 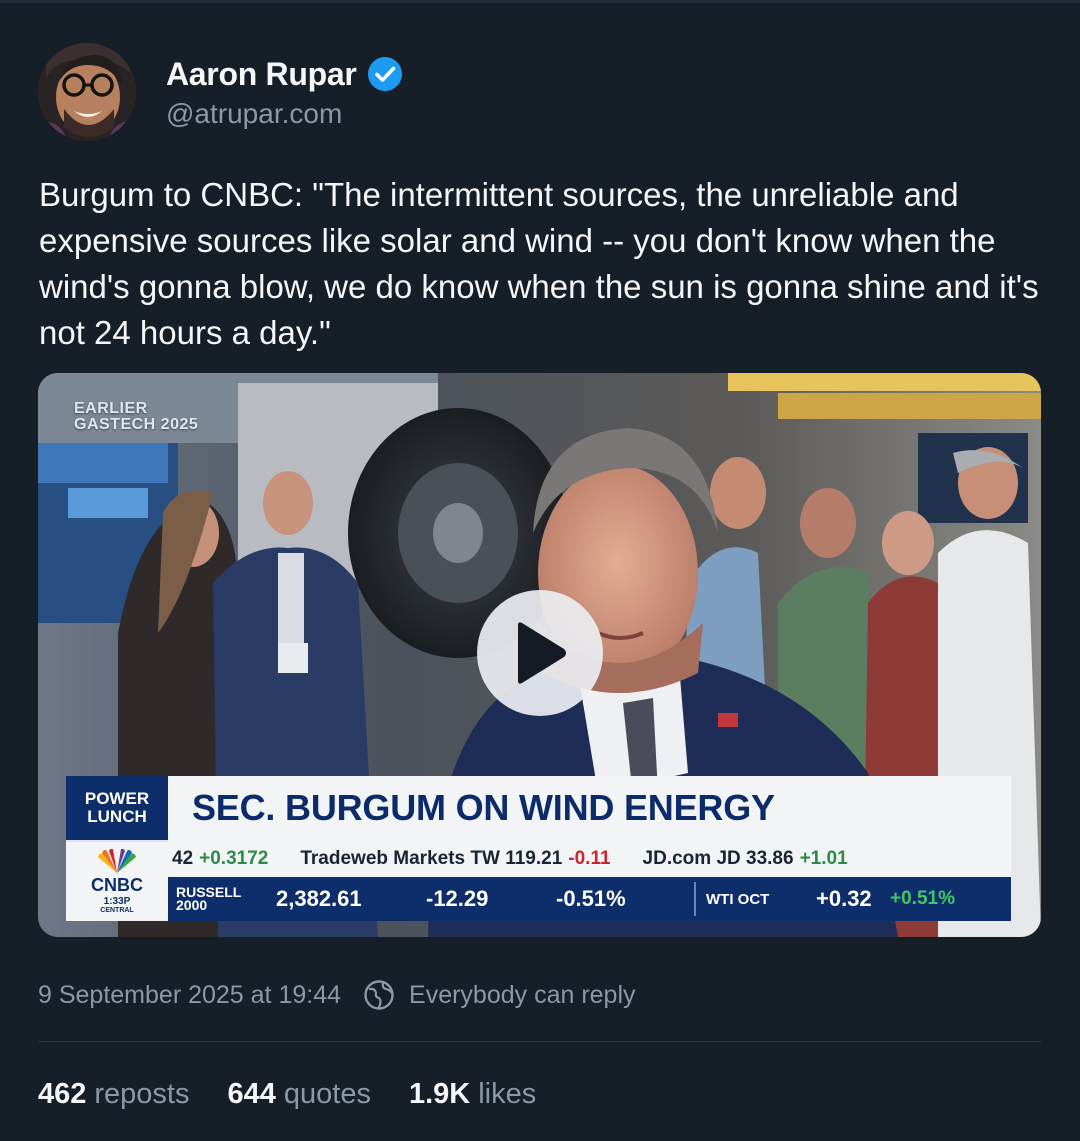 What do you see at coordinates (117, 808) in the screenshot?
I see `show-badge: POWER LUNCH` at bounding box center [117, 808].